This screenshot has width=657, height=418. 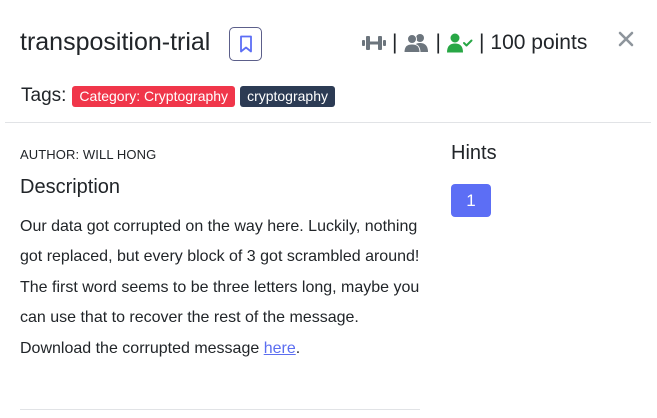 What do you see at coordinates (298, 348) in the screenshot?
I see `download-suffix: .` at bounding box center [298, 348].